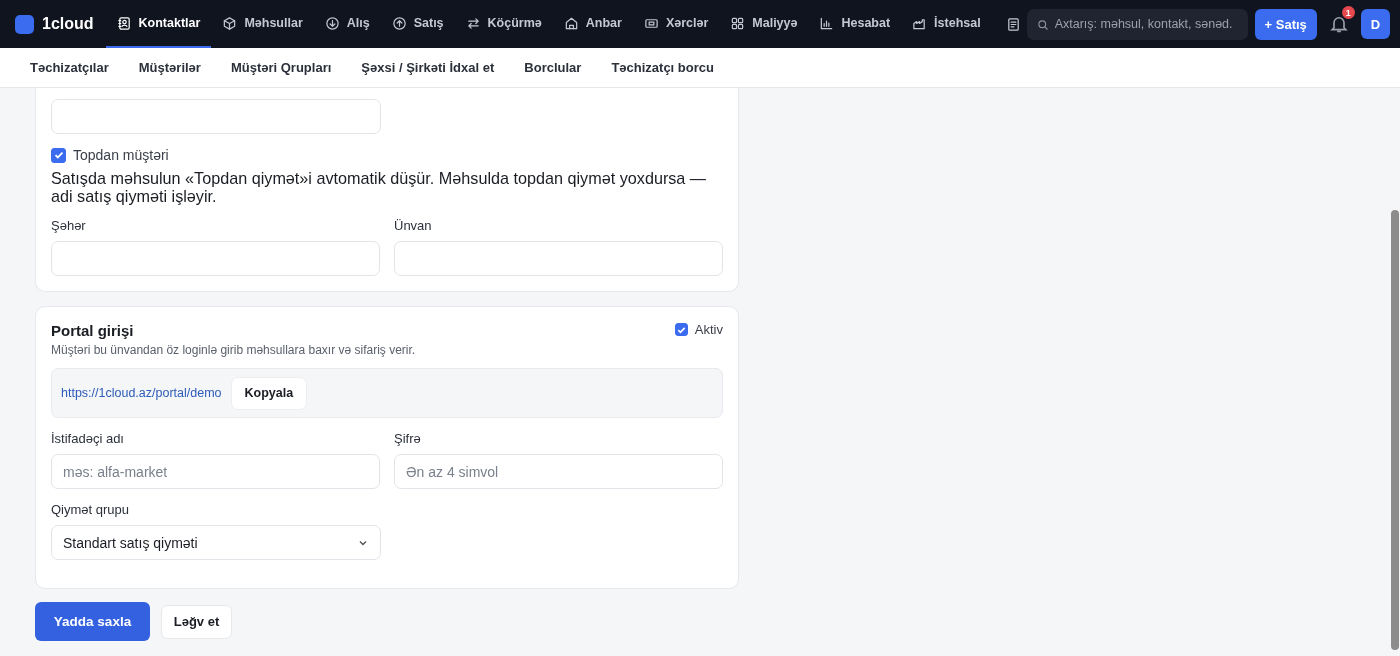 The height and width of the screenshot is (656, 1400). Describe the element at coordinates (269, 393) in the screenshot. I see `copy-button: Kopyala` at that location.